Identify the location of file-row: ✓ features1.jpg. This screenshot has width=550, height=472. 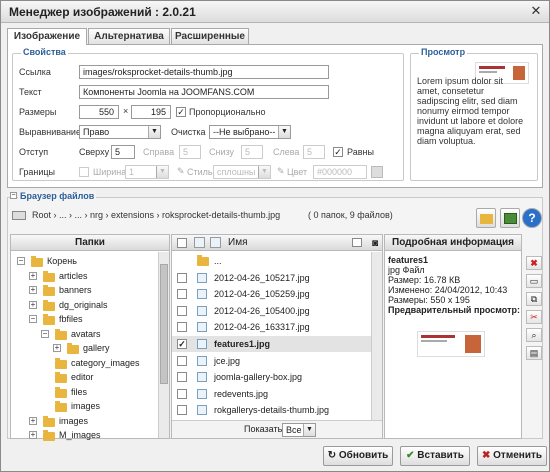
(277, 344).